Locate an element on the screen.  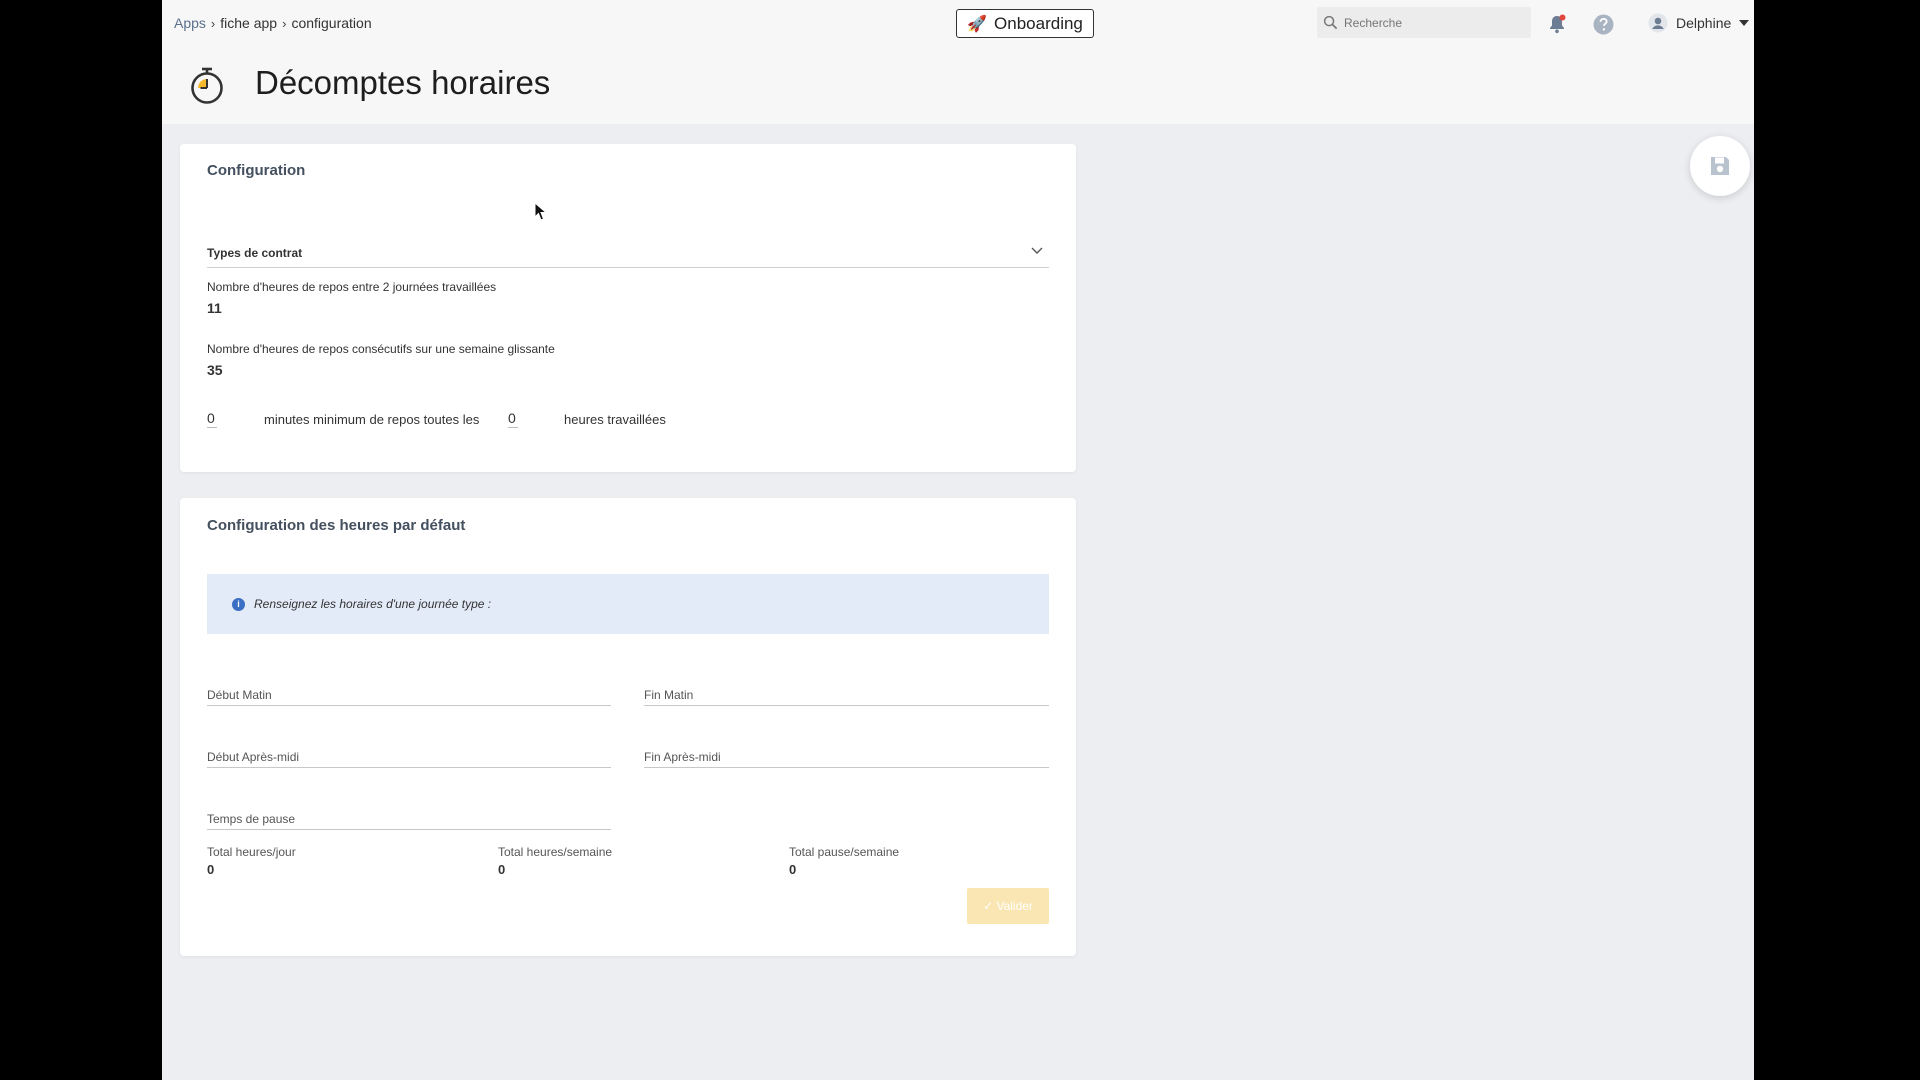
total-break: Total pause/semaine 0 is located at coordinates (844, 861).